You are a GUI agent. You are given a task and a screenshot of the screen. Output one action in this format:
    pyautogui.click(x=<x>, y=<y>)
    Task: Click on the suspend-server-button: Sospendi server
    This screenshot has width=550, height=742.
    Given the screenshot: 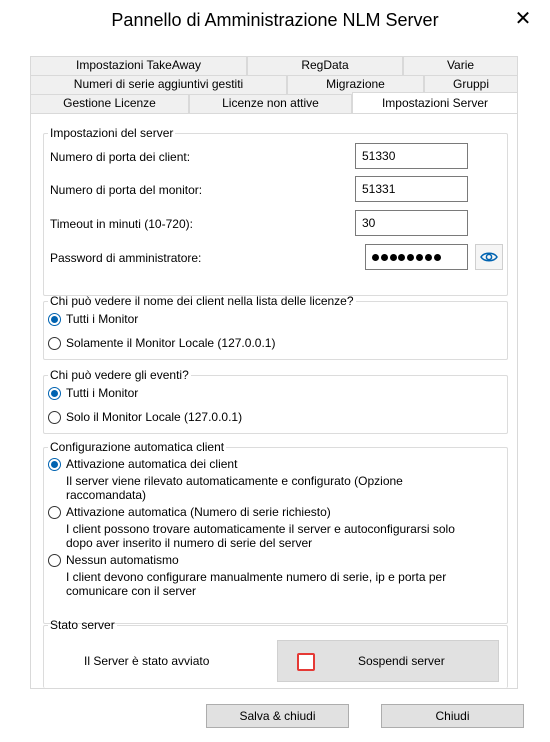 What is the action you would take?
    pyautogui.click(x=388, y=661)
    